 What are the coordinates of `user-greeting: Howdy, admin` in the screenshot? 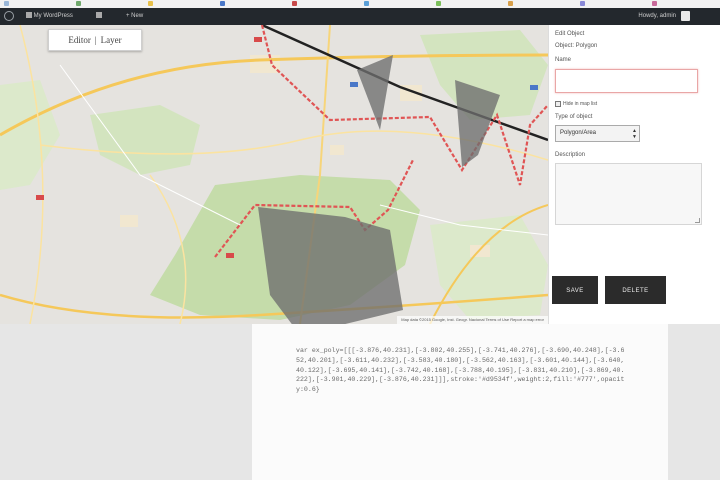 It's located at (657, 16).